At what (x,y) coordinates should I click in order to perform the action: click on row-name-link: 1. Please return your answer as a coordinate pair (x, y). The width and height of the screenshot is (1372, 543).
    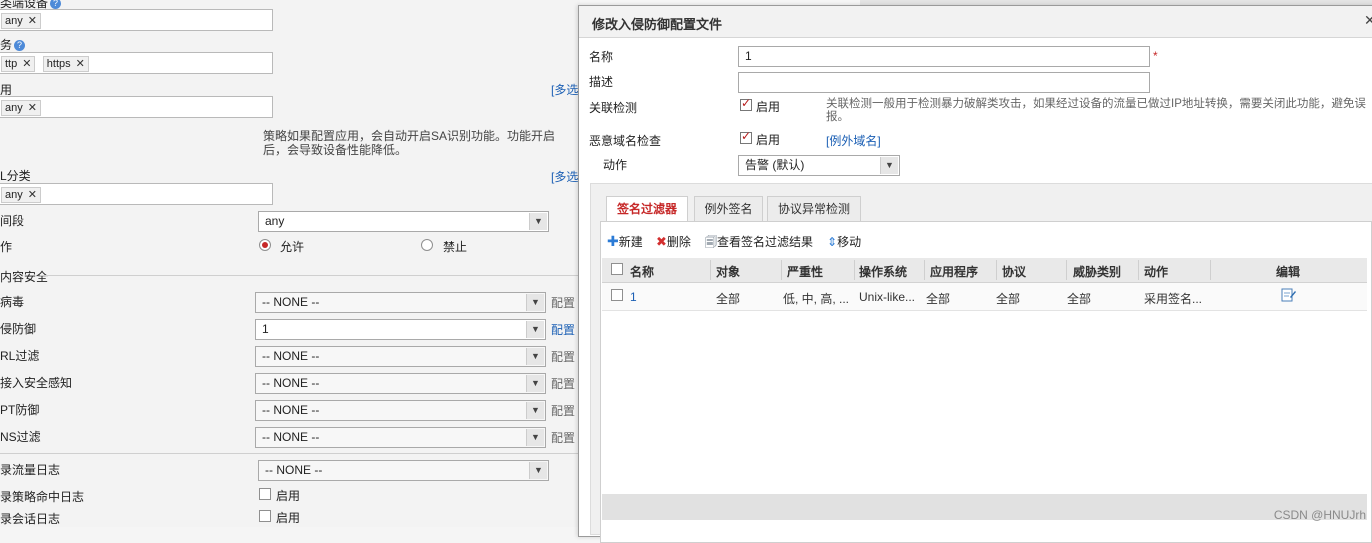
    Looking at the image, I should click on (633, 297).